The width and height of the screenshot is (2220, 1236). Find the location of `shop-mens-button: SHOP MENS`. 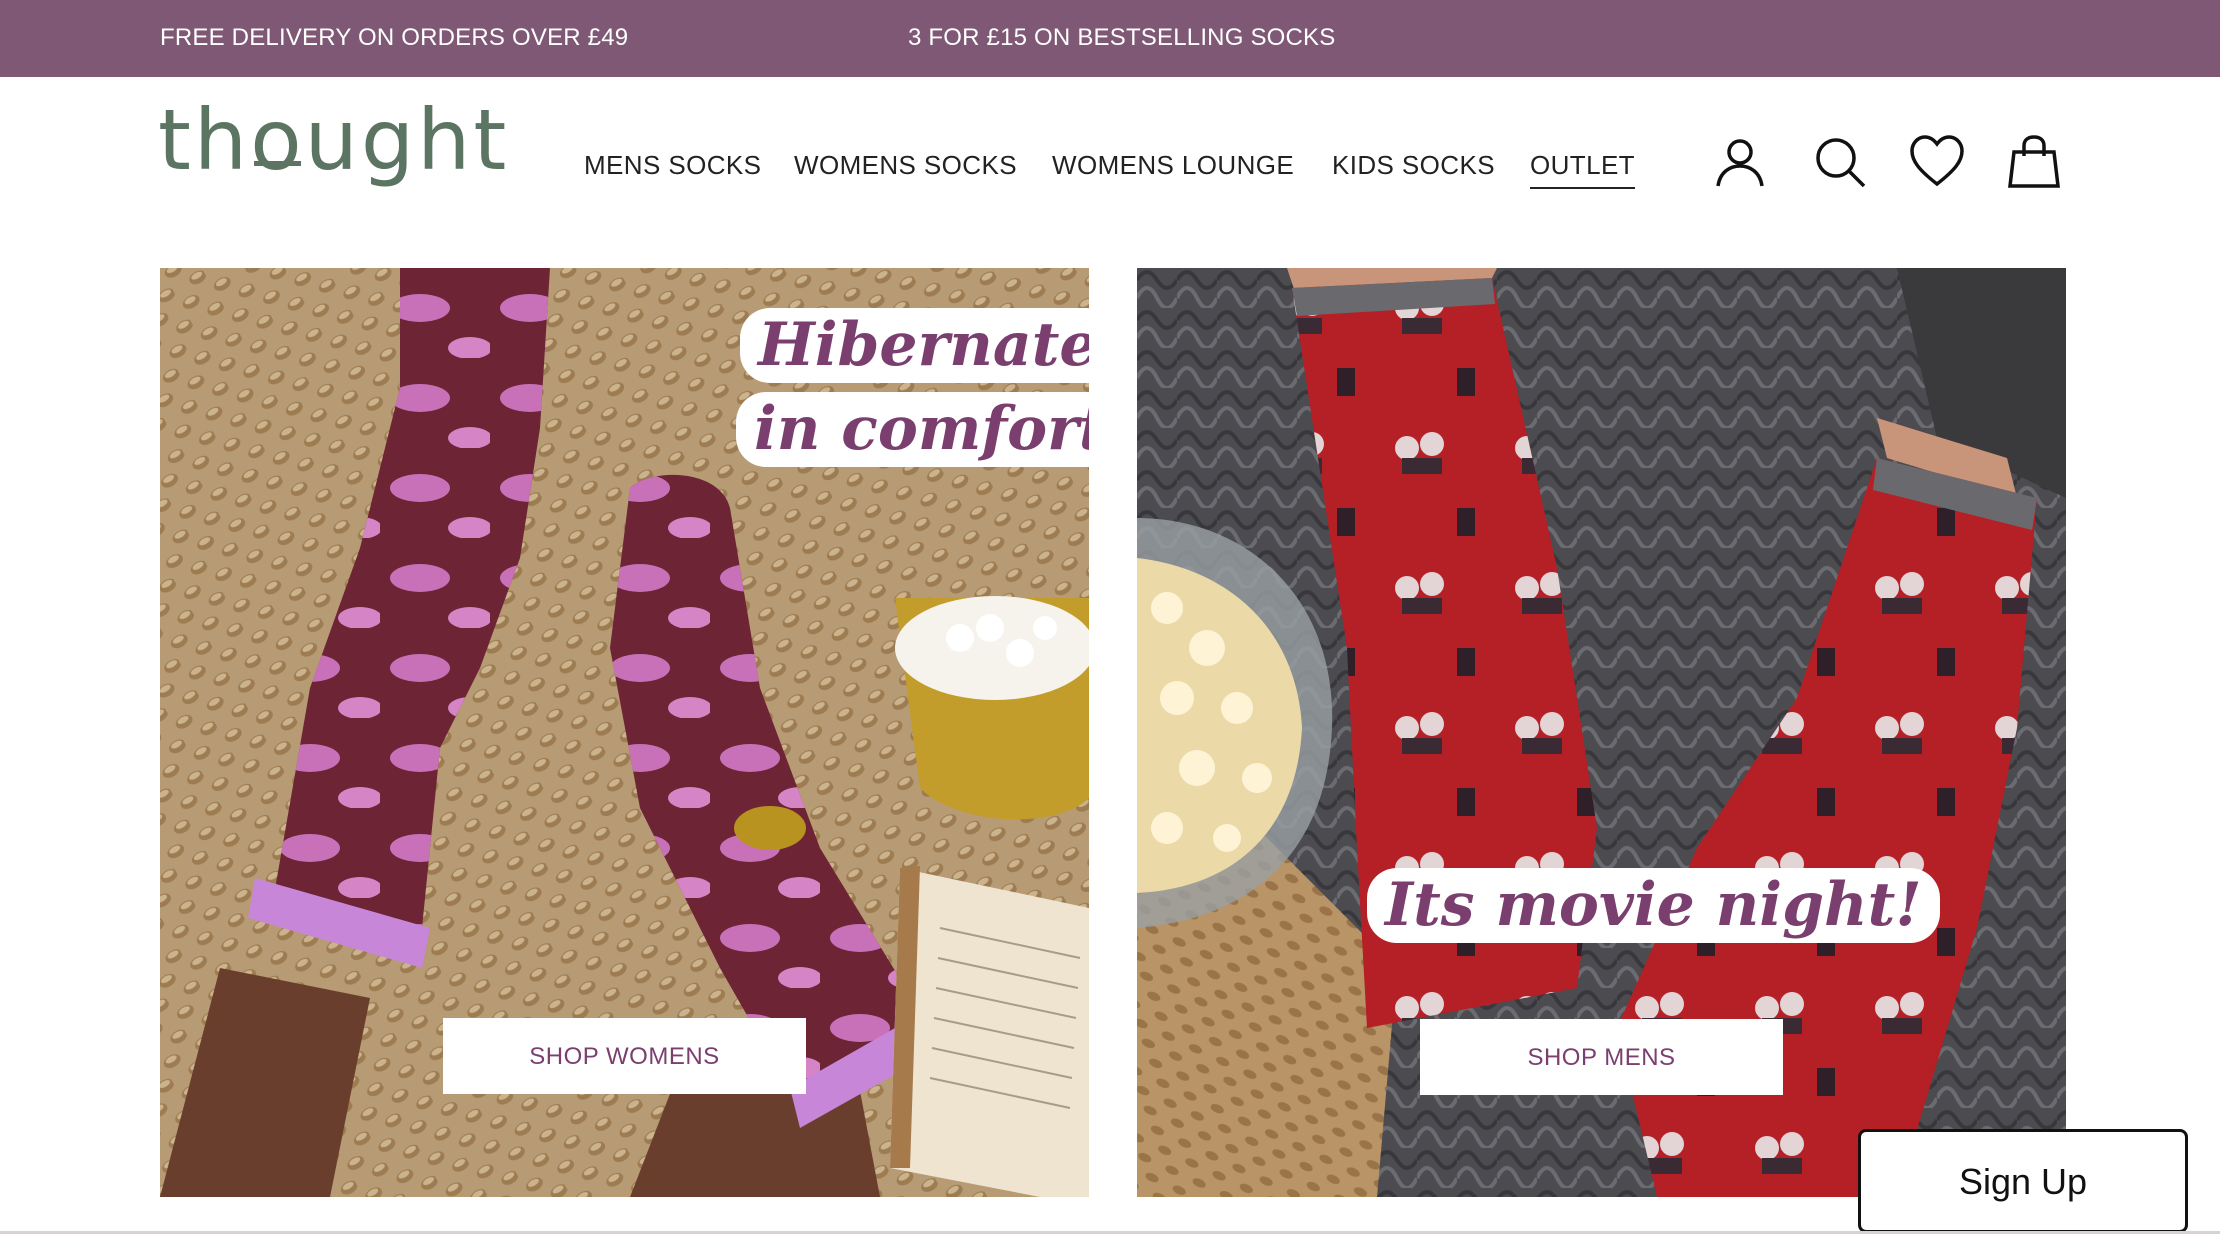

shop-mens-button: SHOP MENS is located at coordinates (1601, 1057).